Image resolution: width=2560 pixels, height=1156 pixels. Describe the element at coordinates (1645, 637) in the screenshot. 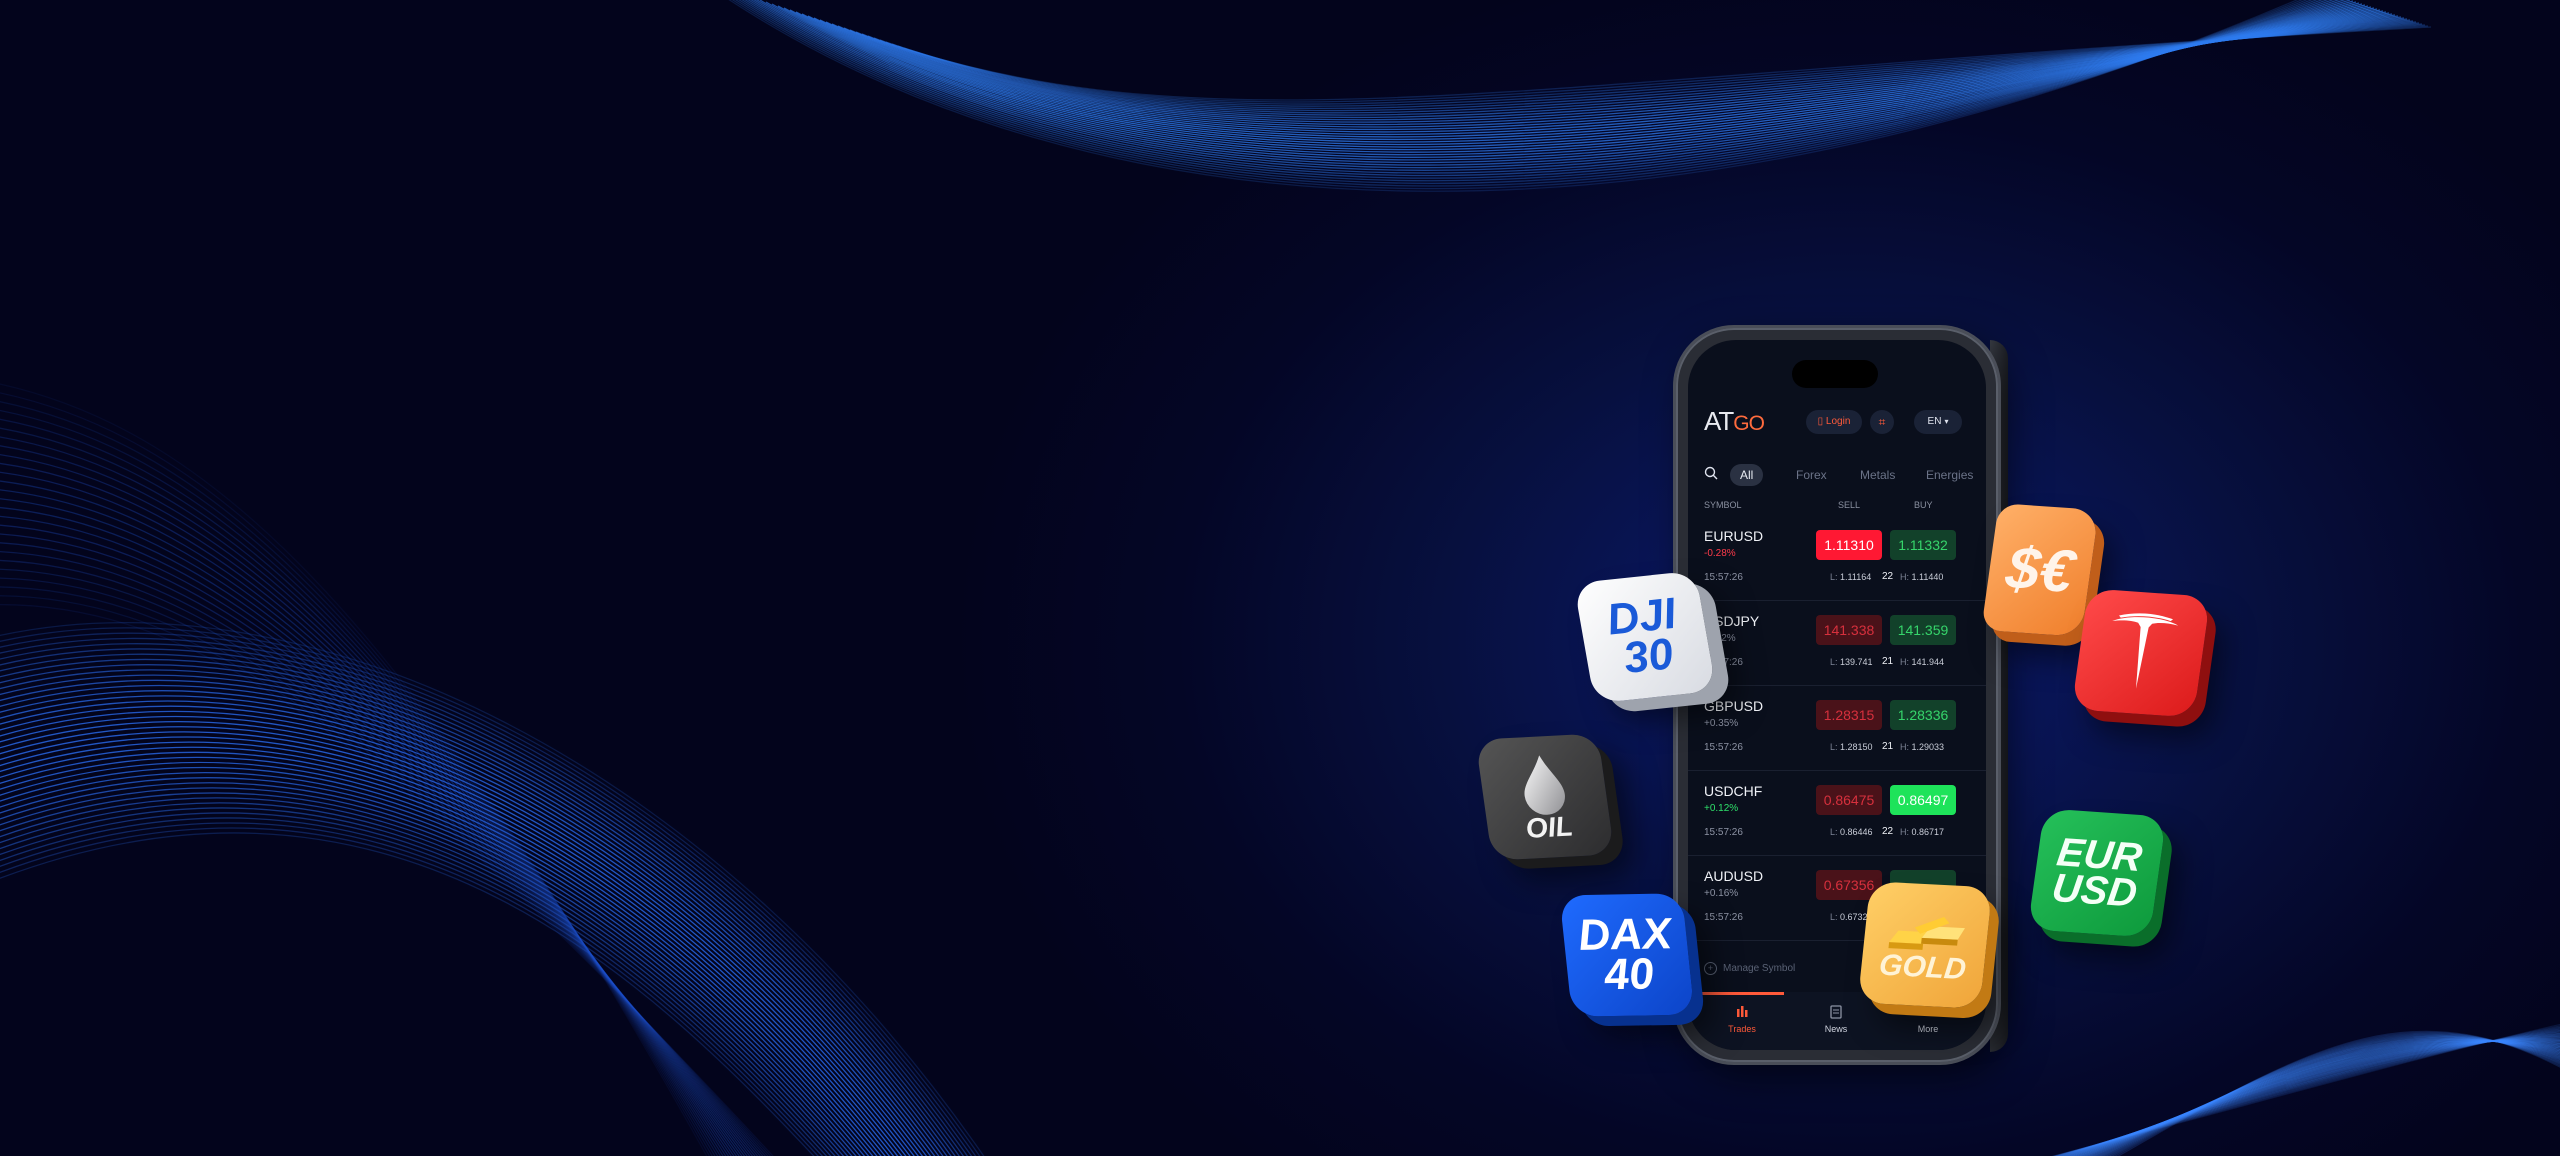

I see `dji30-tile: DJI 30` at that location.